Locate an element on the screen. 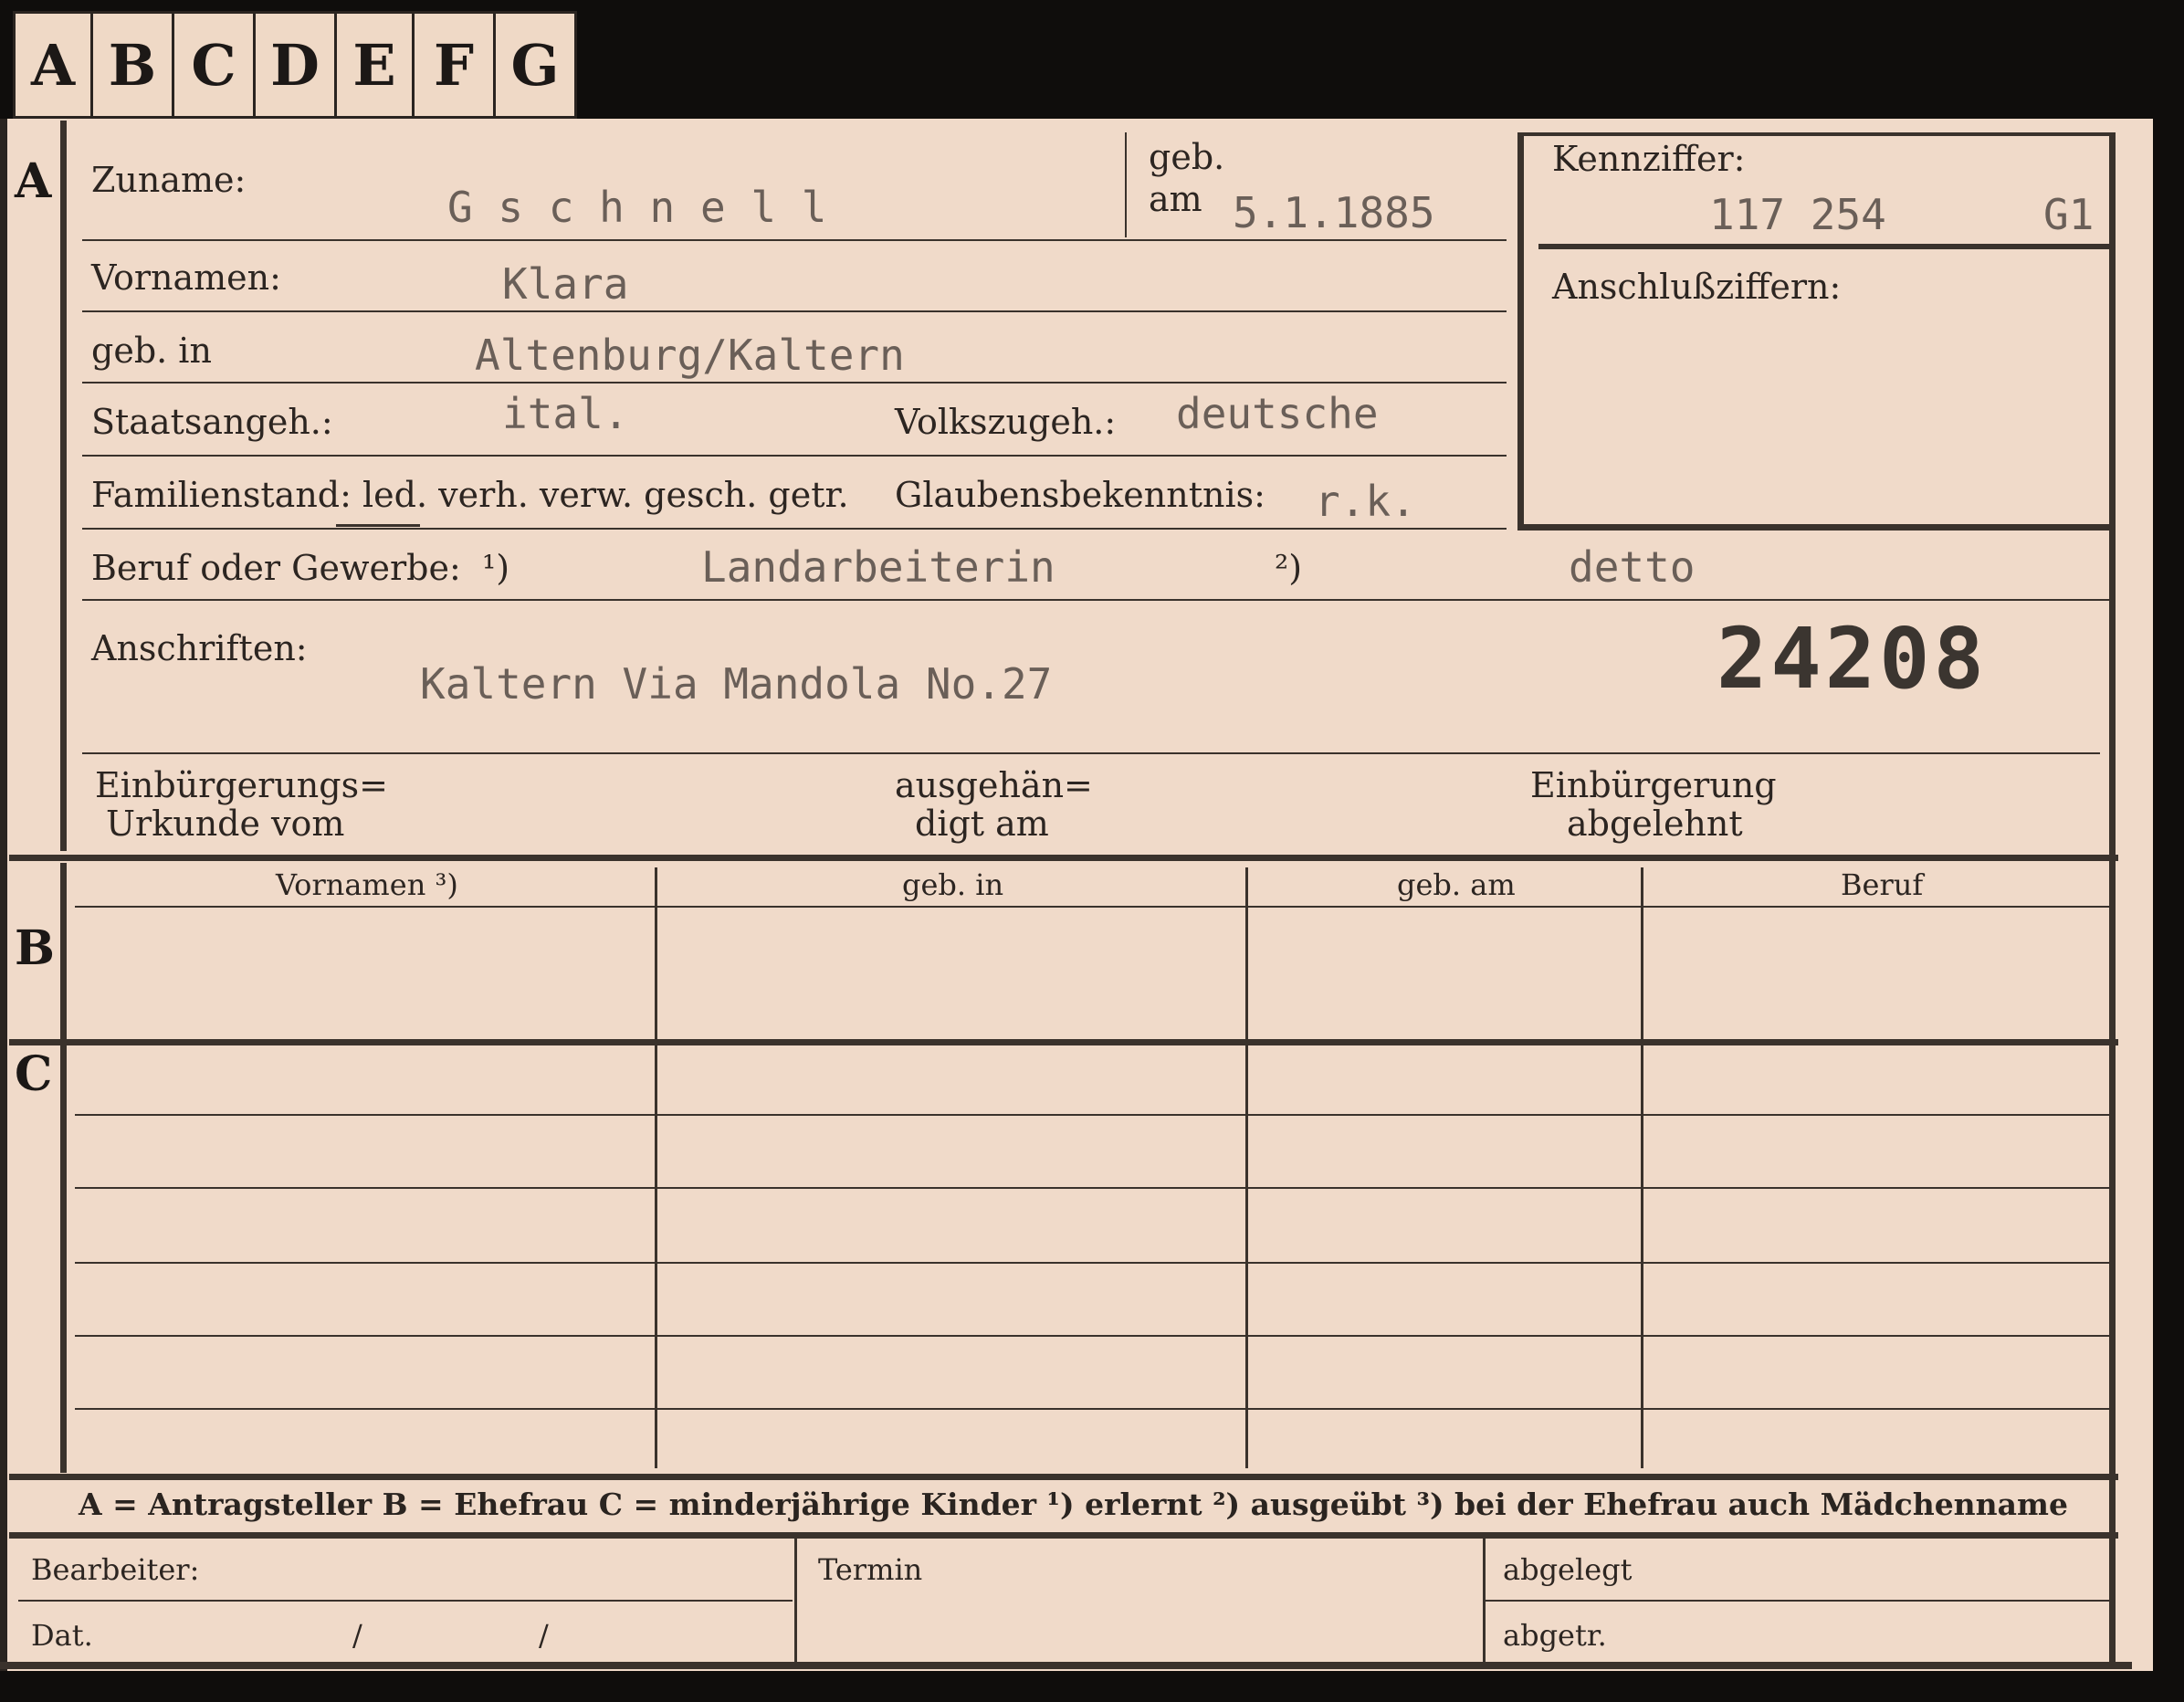  einbuergerung-abgelehnt-label-1: Einbürgerung is located at coordinates (1653, 785).